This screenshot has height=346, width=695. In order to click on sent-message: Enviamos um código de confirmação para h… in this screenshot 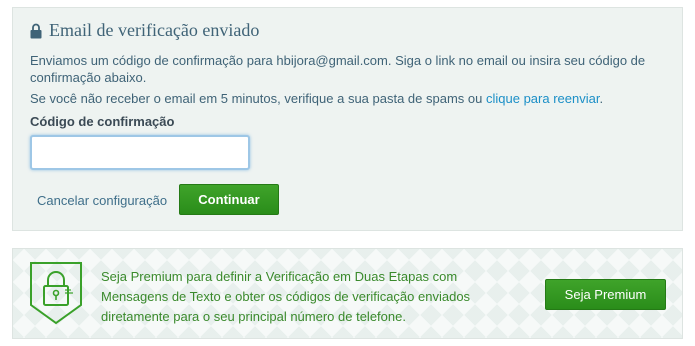, I will do `click(338, 69)`.